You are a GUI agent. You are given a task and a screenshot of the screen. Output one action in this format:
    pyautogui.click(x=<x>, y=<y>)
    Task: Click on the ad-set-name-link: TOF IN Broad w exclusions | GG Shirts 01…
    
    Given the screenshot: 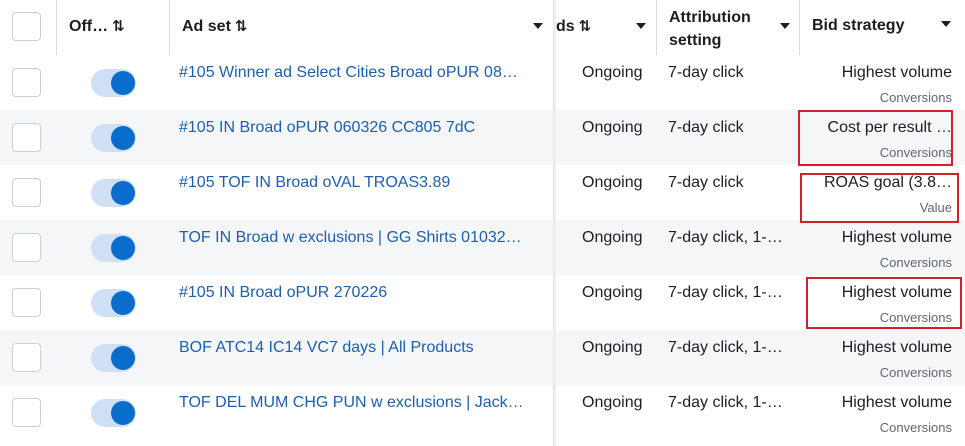 What is the action you would take?
    pyautogui.click(x=359, y=238)
    